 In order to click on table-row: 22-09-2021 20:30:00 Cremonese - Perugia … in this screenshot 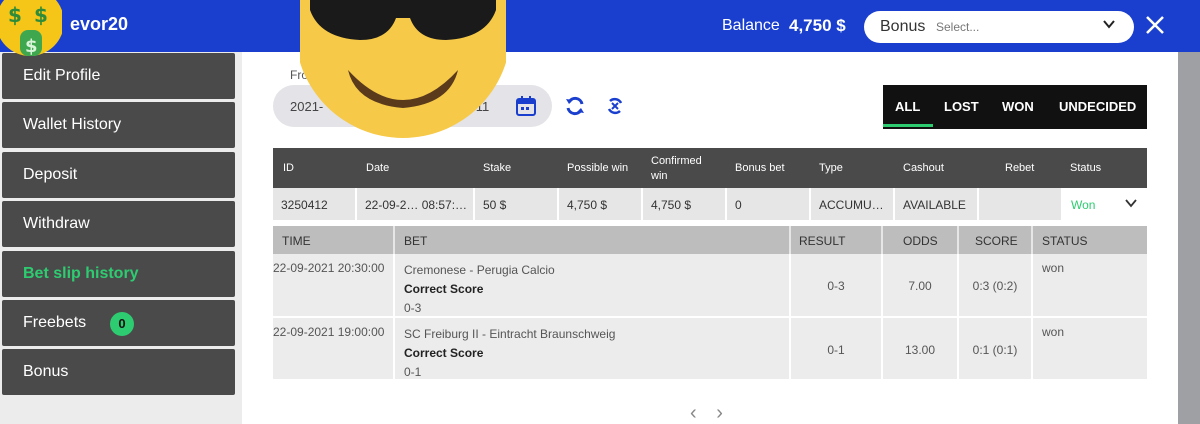, I will do `click(710, 285)`.